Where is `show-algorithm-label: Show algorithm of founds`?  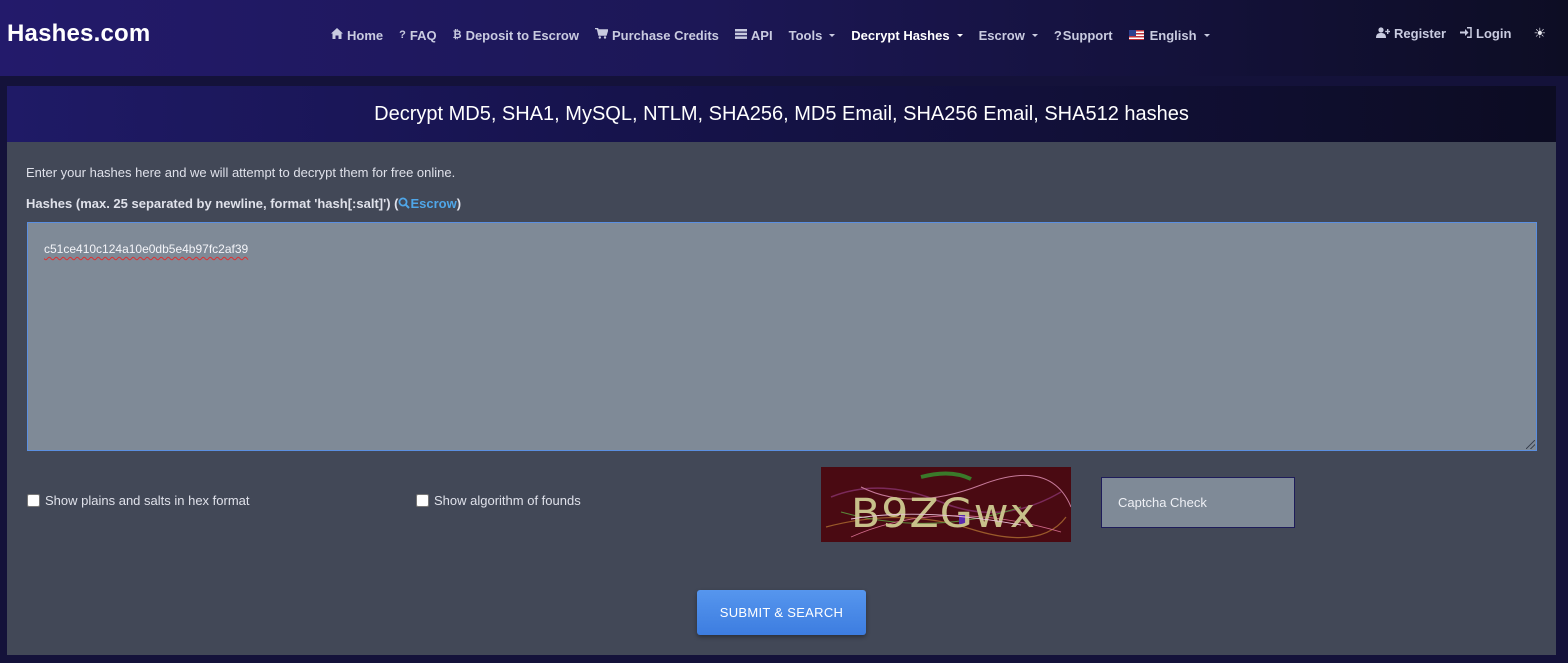 show-algorithm-label: Show algorithm of founds is located at coordinates (507, 500).